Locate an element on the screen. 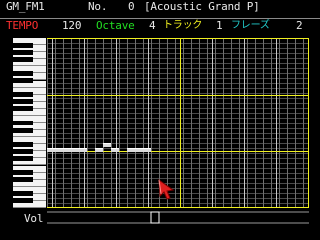 The height and width of the screenshot is (240, 320). instrument-name: [Acoustic Grand P] is located at coordinates (202, 6).